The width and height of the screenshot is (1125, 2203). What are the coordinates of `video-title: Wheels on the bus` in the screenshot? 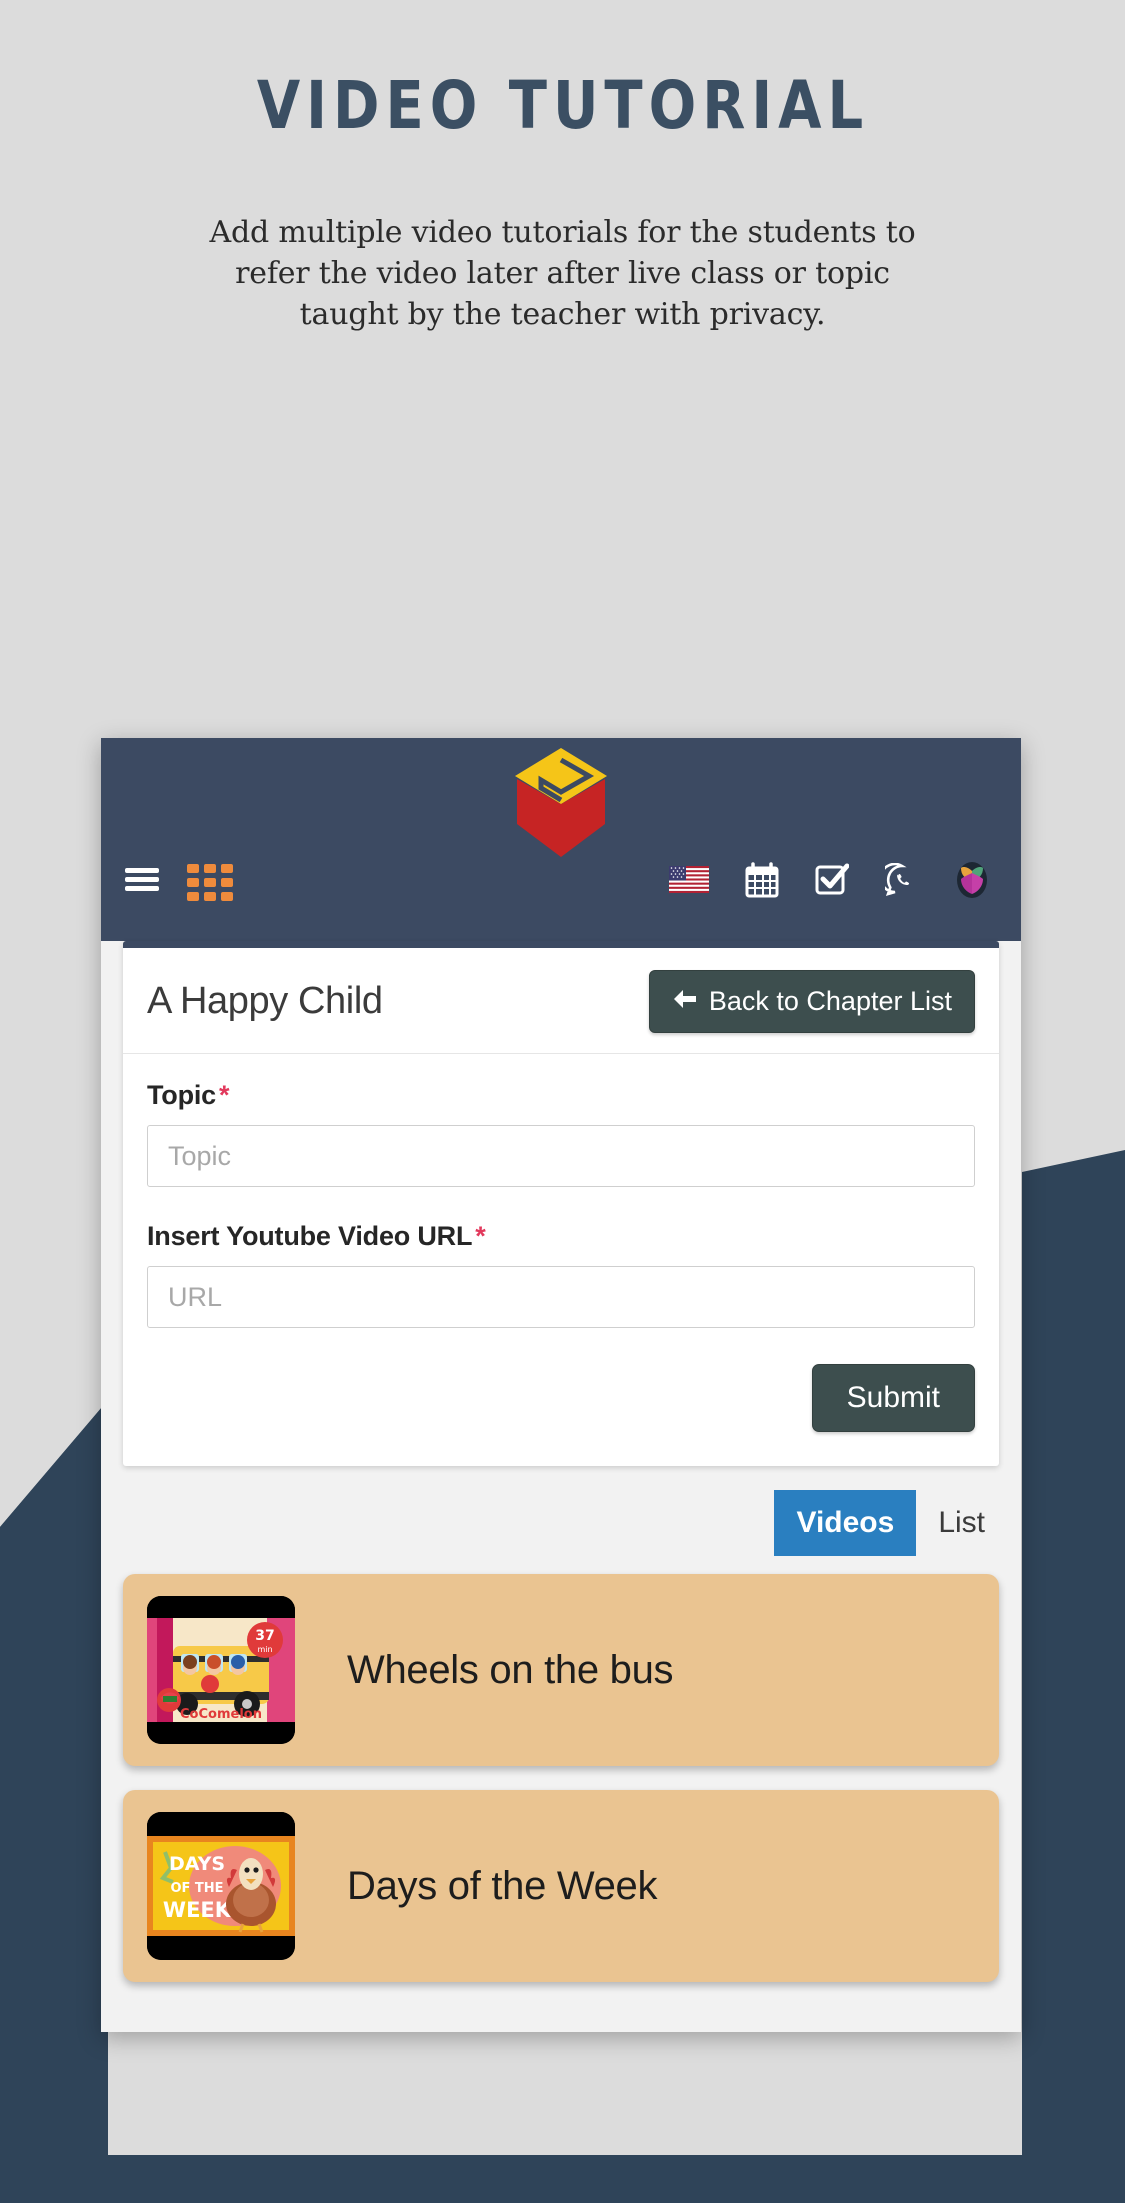 It's located at (510, 1669).